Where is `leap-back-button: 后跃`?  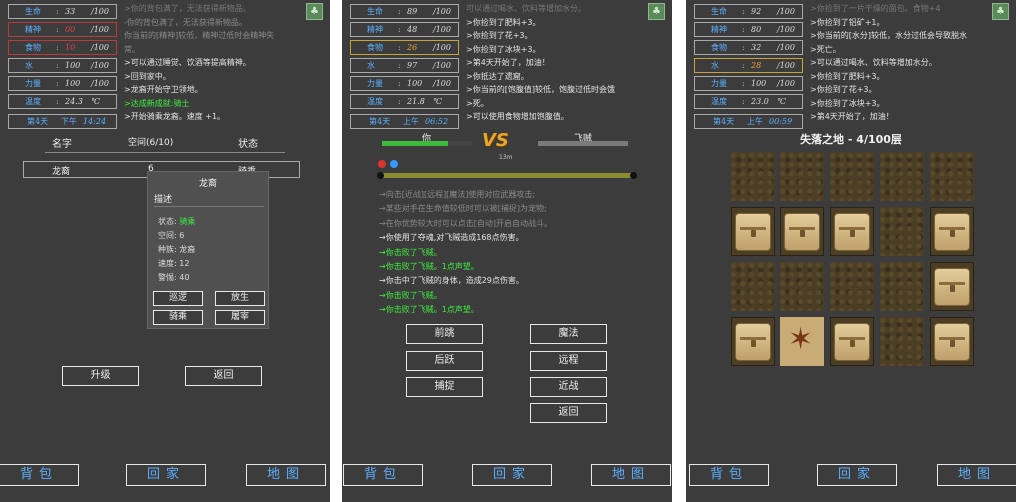
leap-back-button: 后跃 is located at coordinates (444, 361).